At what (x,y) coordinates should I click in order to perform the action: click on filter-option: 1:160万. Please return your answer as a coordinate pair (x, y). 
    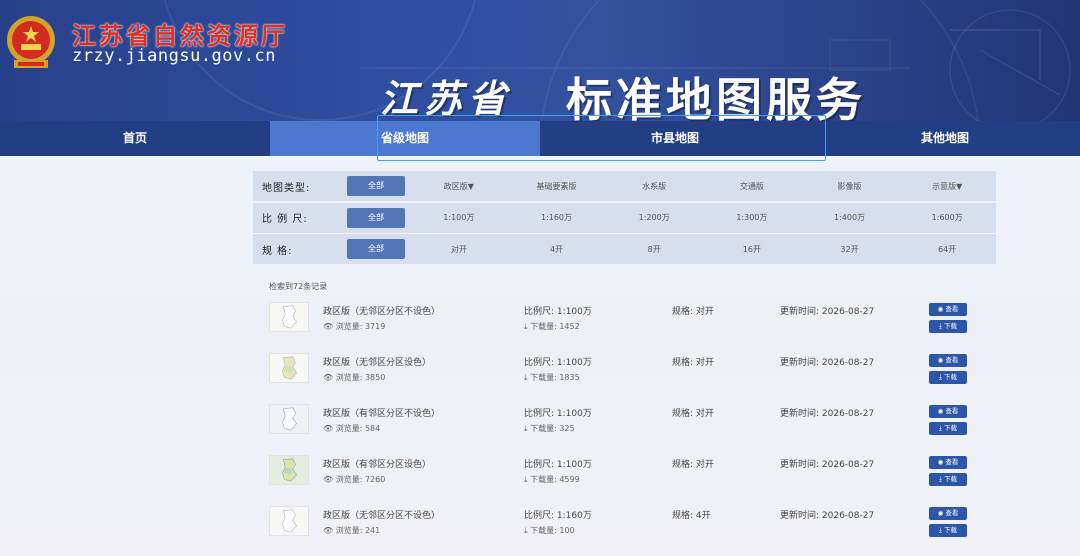
    Looking at the image, I should click on (557, 217).